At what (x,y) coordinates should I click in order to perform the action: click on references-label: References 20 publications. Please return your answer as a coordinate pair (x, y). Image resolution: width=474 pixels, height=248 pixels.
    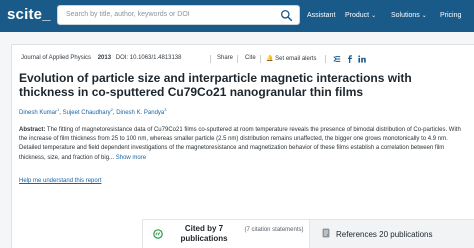
    Looking at the image, I should click on (384, 234).